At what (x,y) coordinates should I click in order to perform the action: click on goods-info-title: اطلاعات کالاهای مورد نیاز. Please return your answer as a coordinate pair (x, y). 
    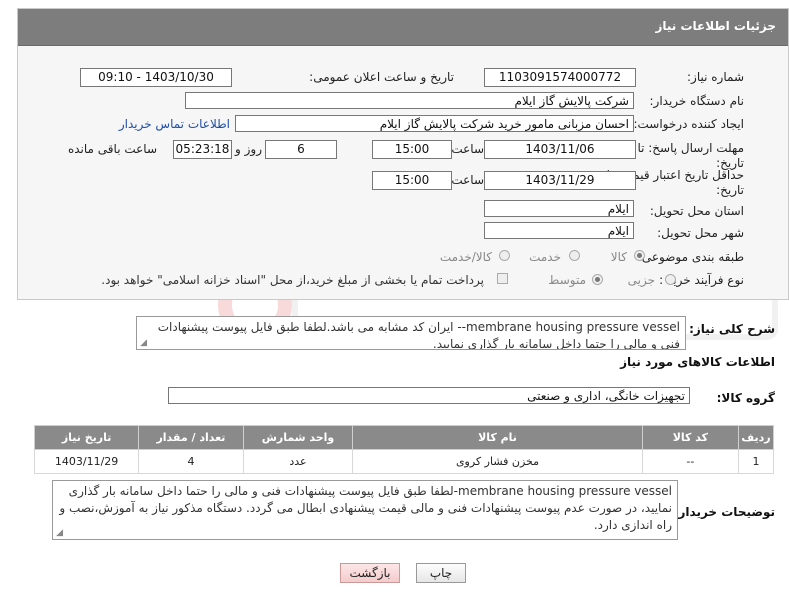
    Looking at the image, I should click on (697, 362).